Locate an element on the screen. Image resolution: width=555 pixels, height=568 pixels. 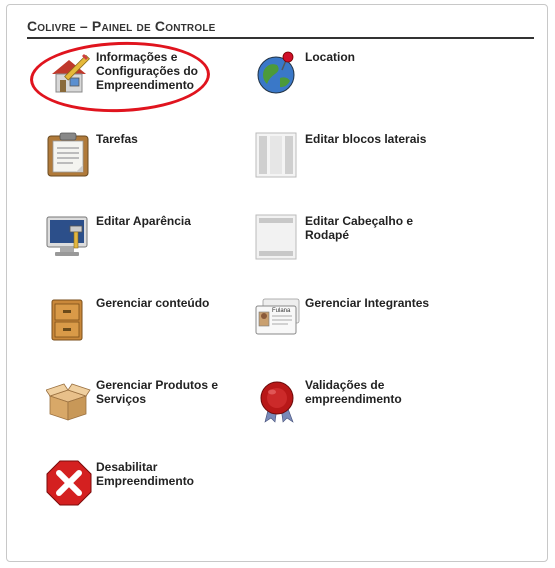
item-desabilitar-empreendimento: Desabilitar Empreendimento is located at coordinates (141, 490).